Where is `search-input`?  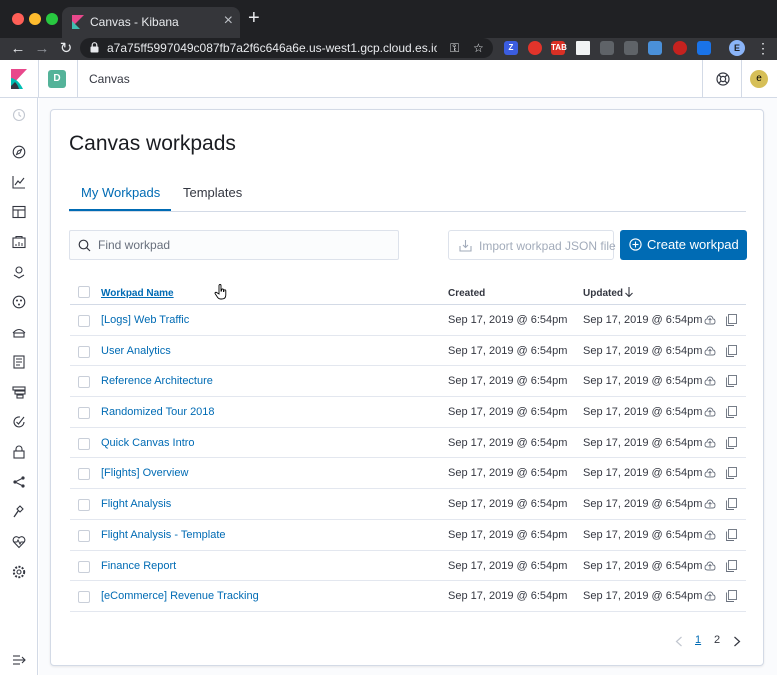 search-input is located at coordinates (243, 245).